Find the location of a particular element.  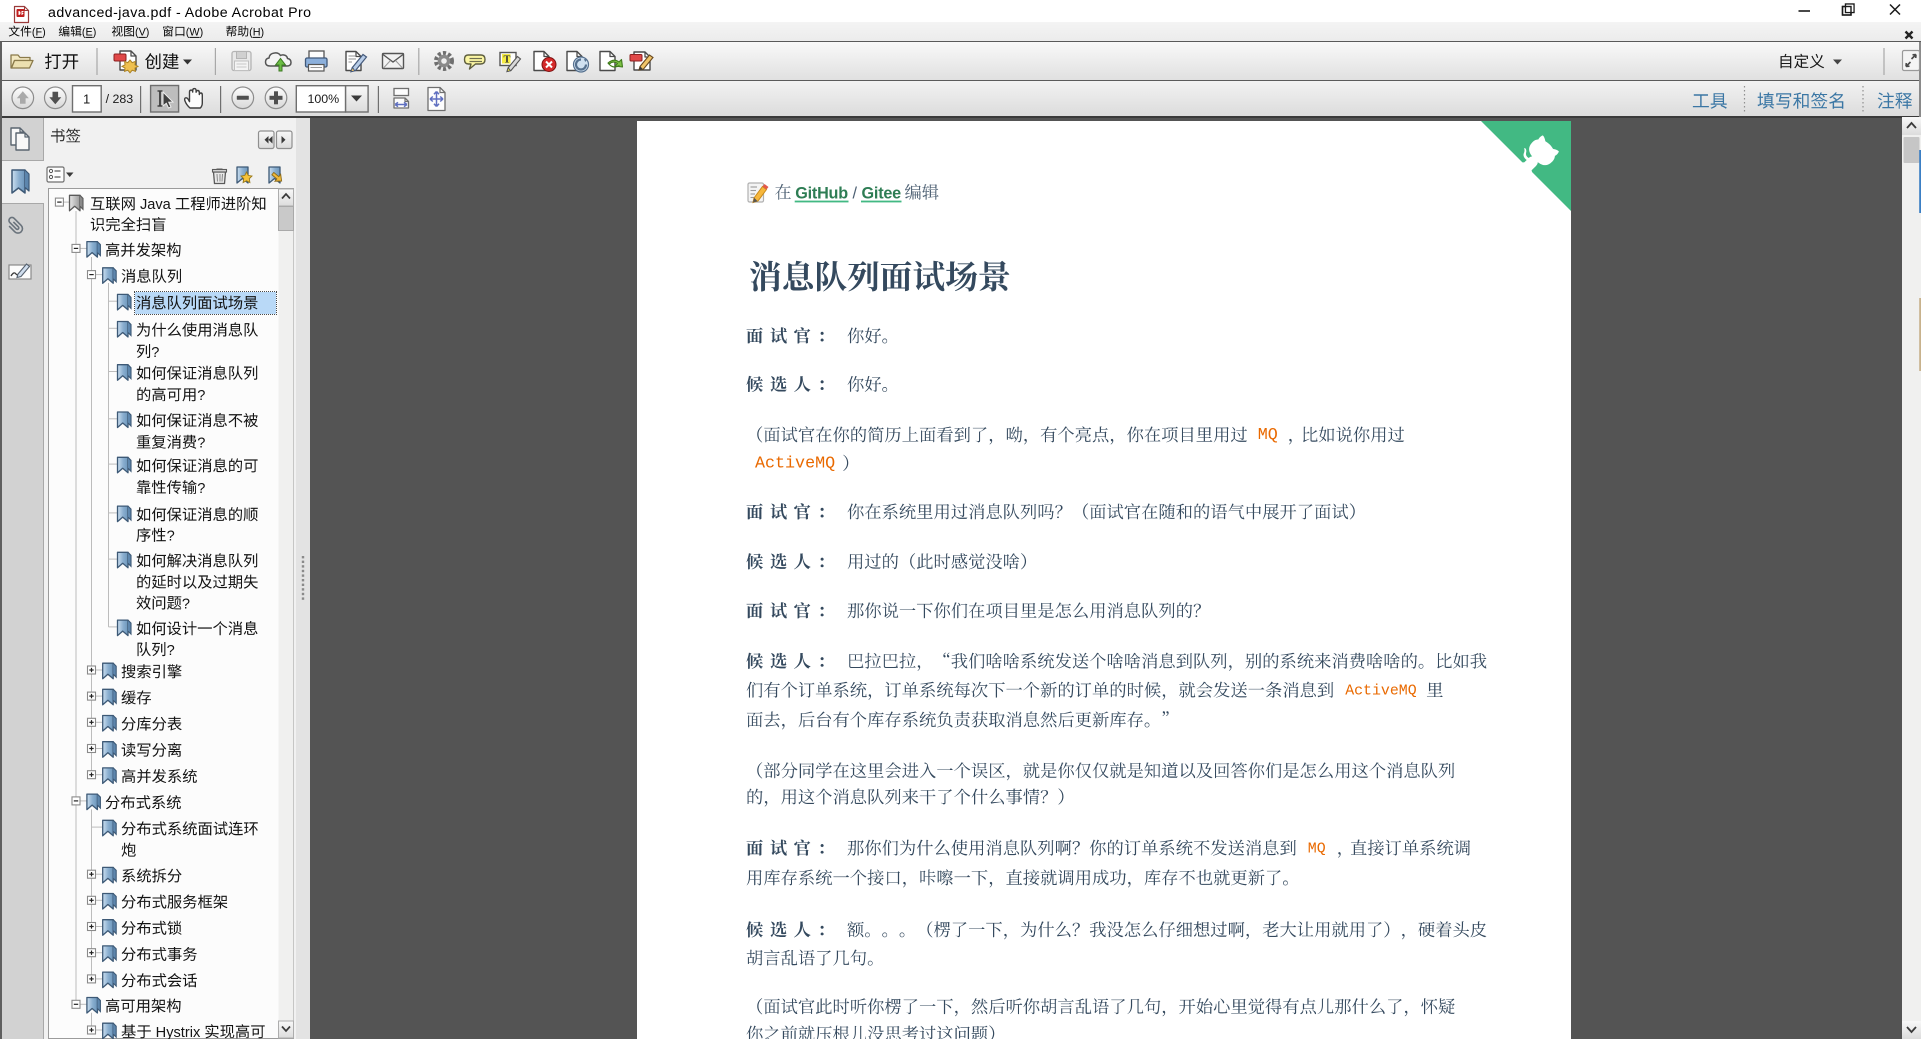

svg-text: GitHub is located at coordinates (821, 193).